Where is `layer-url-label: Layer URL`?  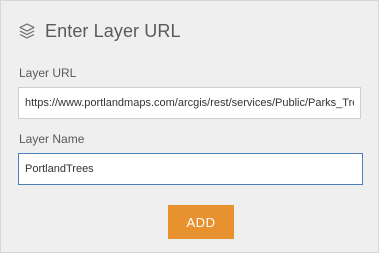
layer-url-label: Layer URL is located at coordinates (48, 73).